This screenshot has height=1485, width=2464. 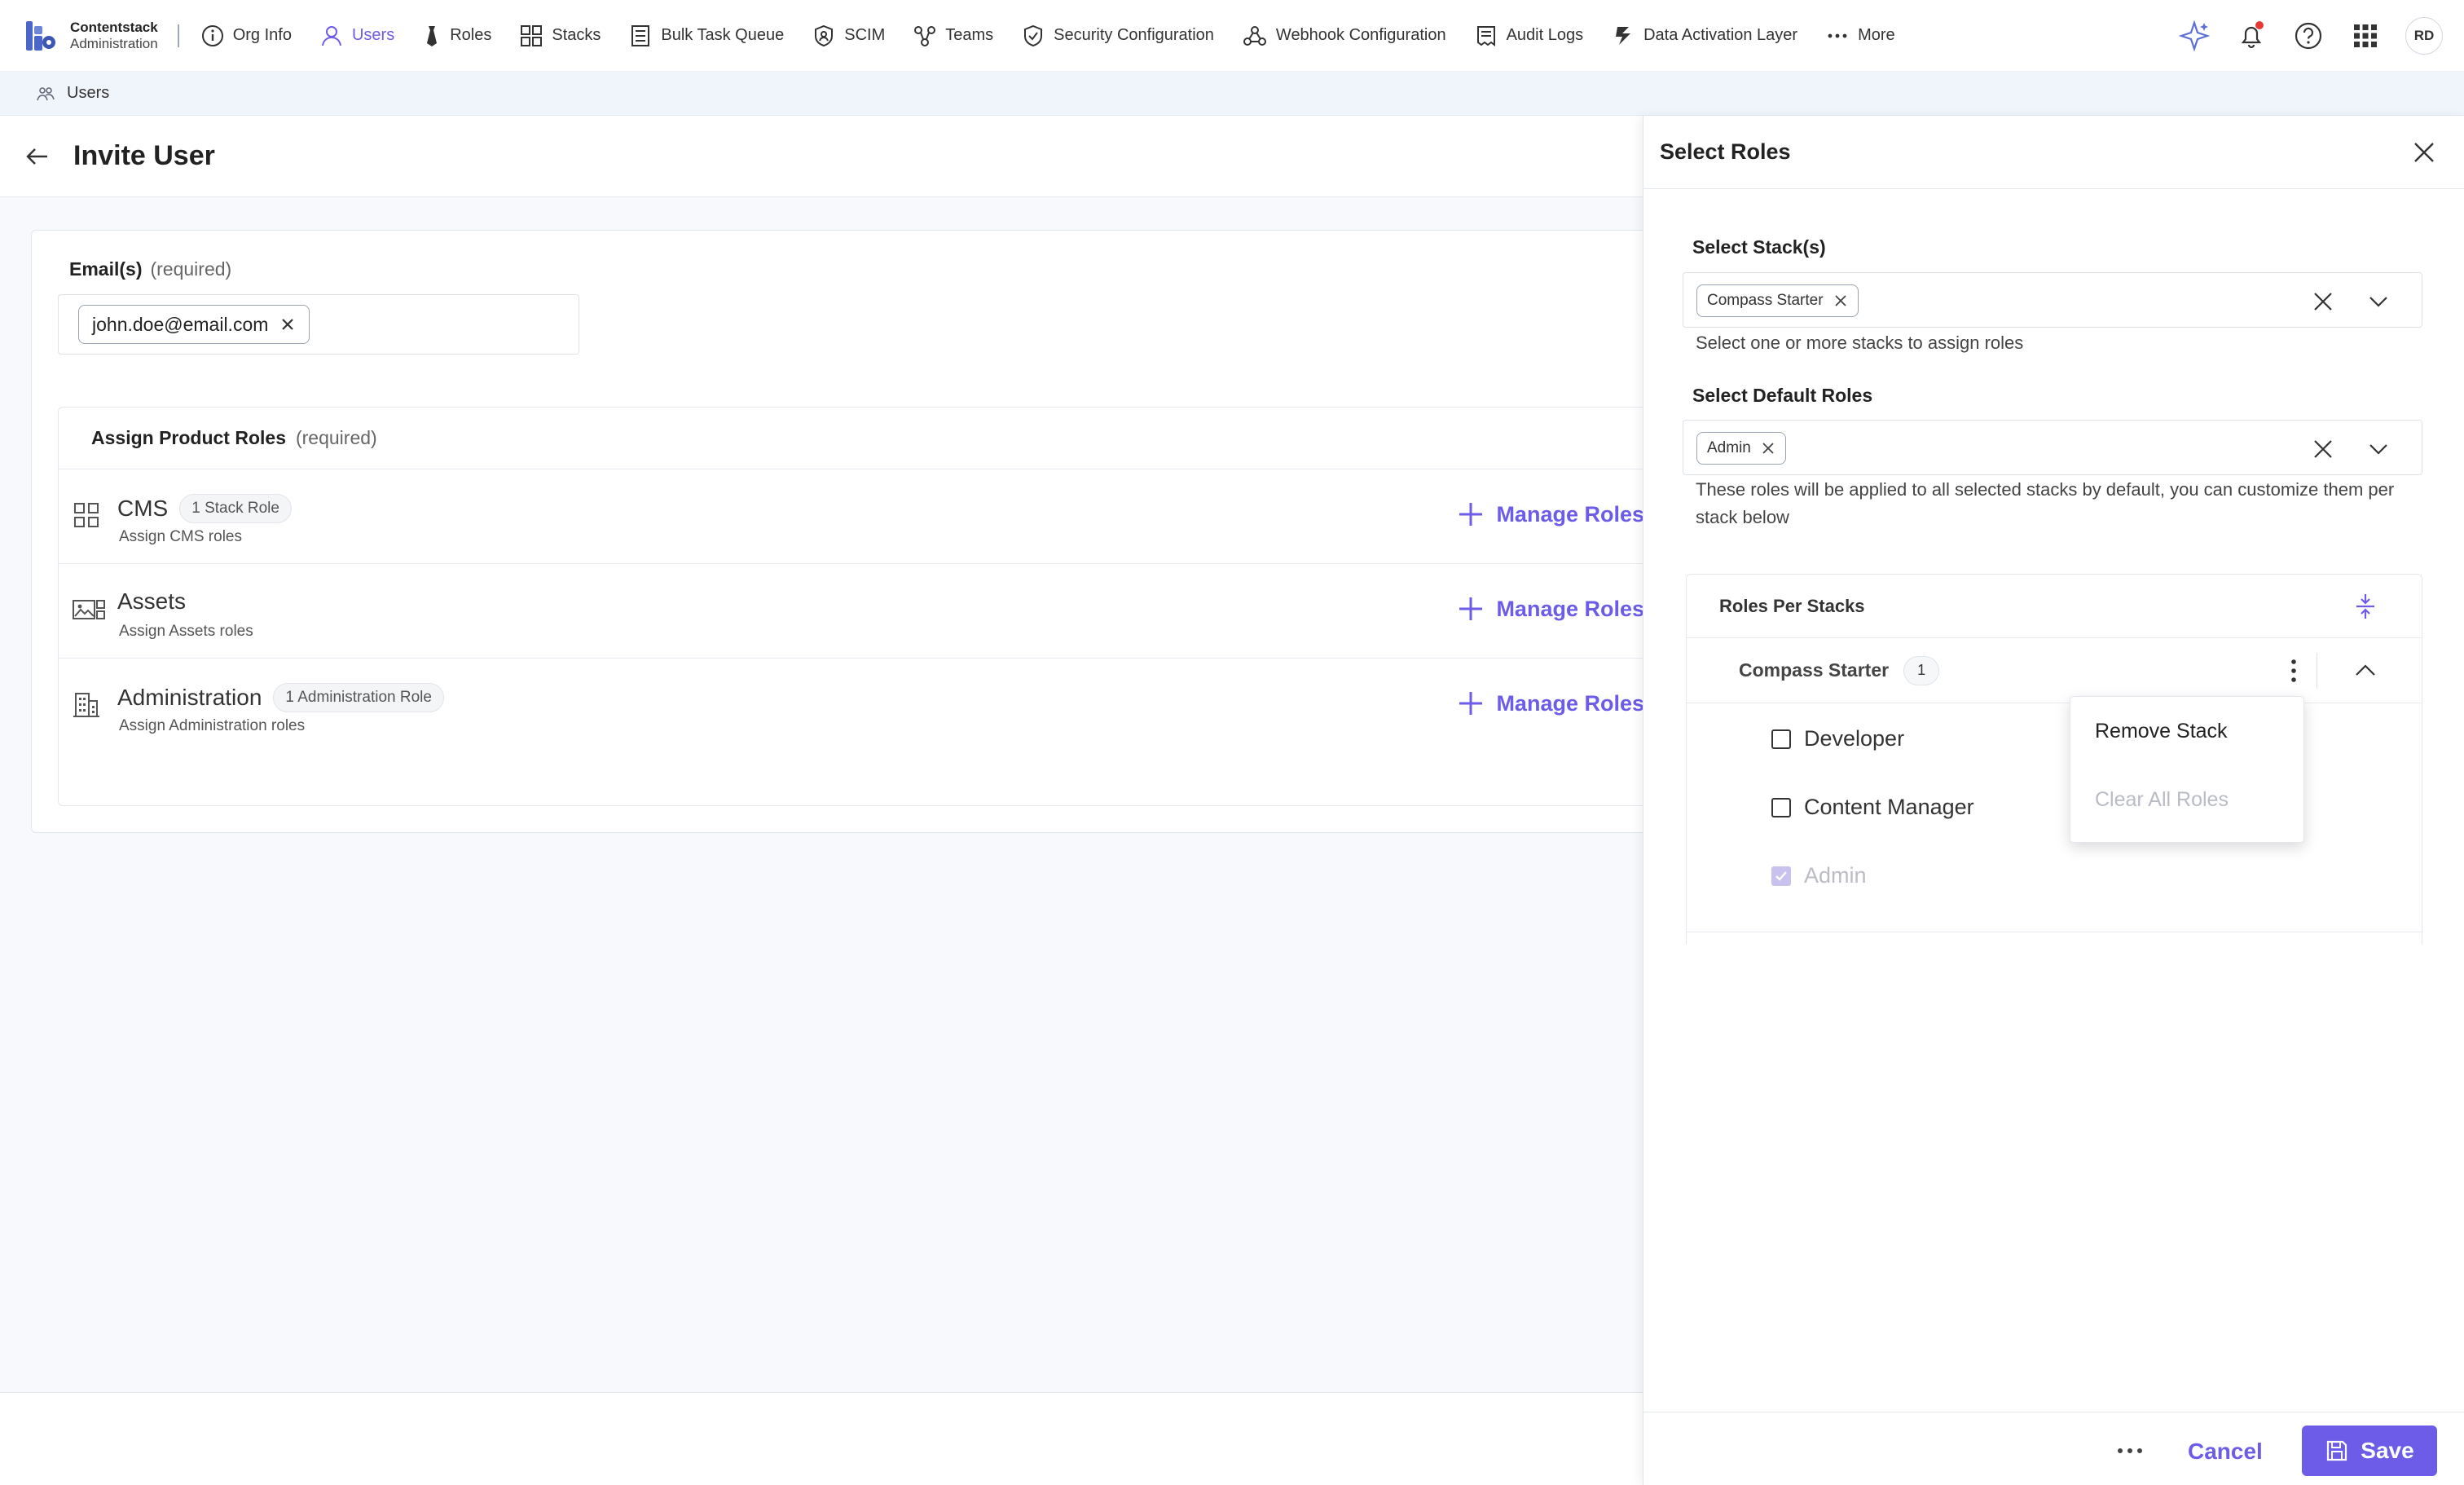 I want to click on help-icon, so click(x=2308, y=36).